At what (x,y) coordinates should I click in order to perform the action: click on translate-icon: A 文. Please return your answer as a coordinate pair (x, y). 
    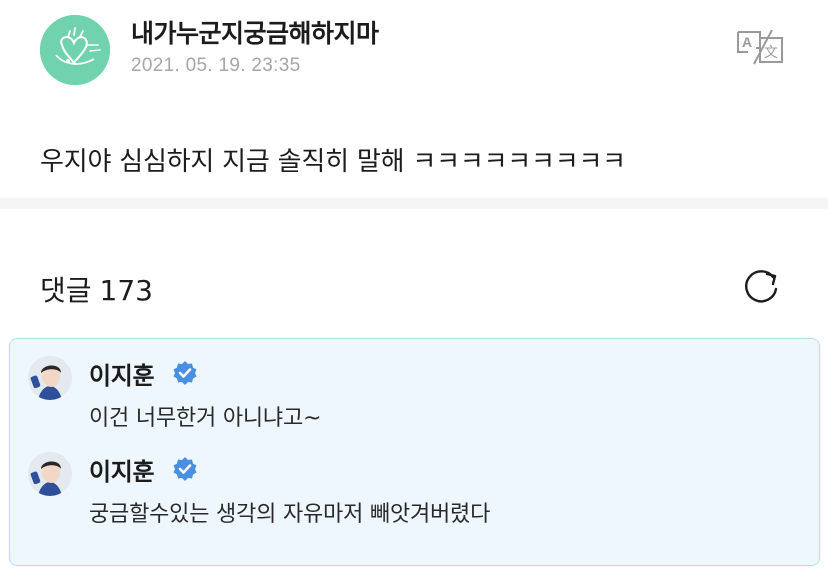
    Looking at the image, I should click on (760, 47).